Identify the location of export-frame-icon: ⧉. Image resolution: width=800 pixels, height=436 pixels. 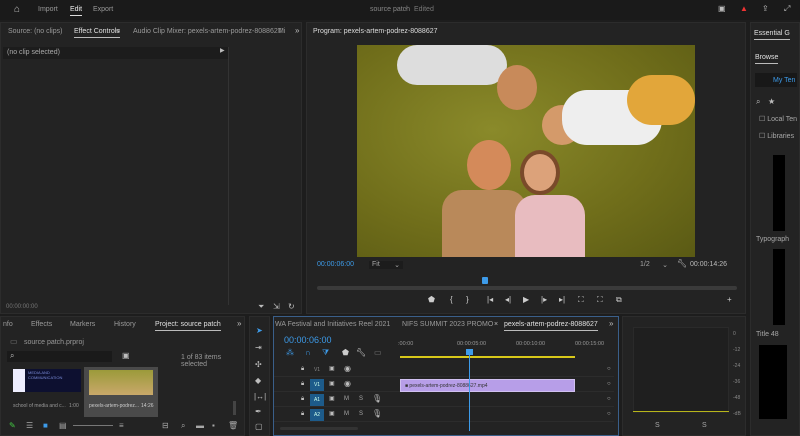
(619, 300).